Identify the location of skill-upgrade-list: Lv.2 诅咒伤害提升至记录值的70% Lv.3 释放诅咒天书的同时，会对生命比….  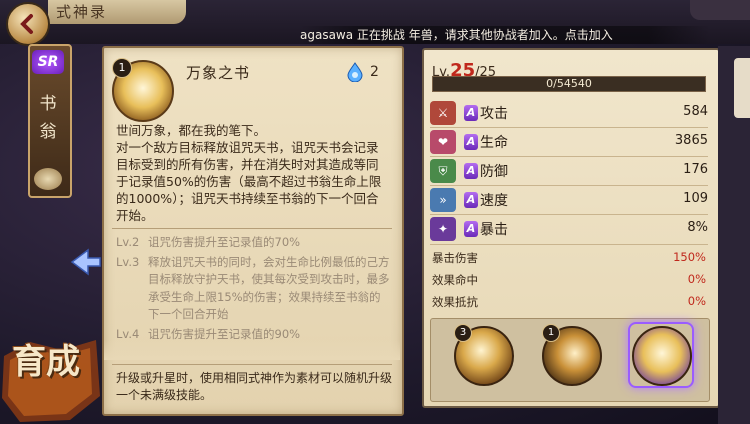
(254, 289).